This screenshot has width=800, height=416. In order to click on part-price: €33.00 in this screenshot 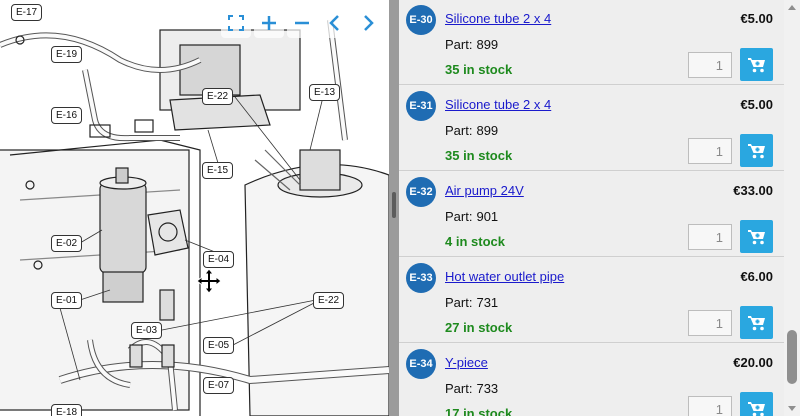, I will do `click(753, 190)`.